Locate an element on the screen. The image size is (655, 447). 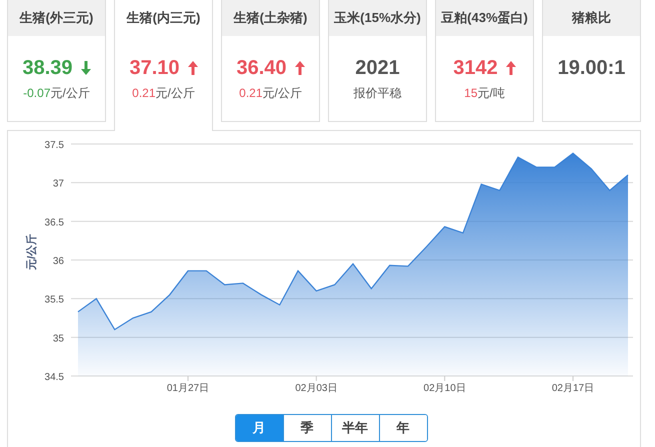
price-tab: 生猪(外三元) 38.39 -0.07元/公斤 is located at coordinates (56, 61).